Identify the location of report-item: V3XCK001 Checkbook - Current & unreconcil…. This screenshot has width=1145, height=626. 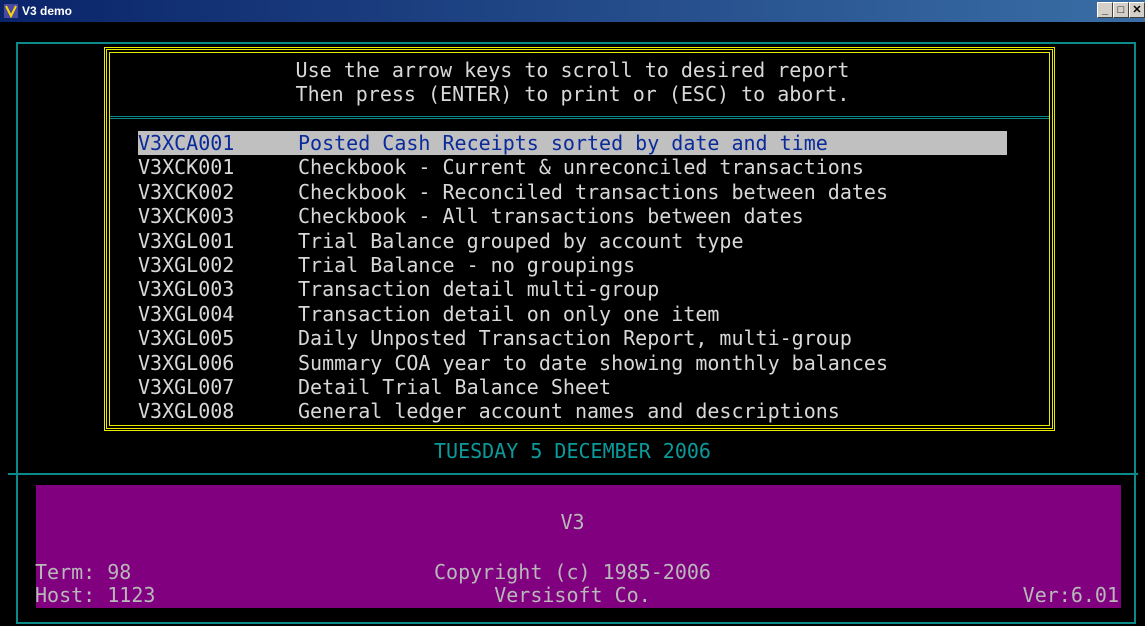
(572, 167).